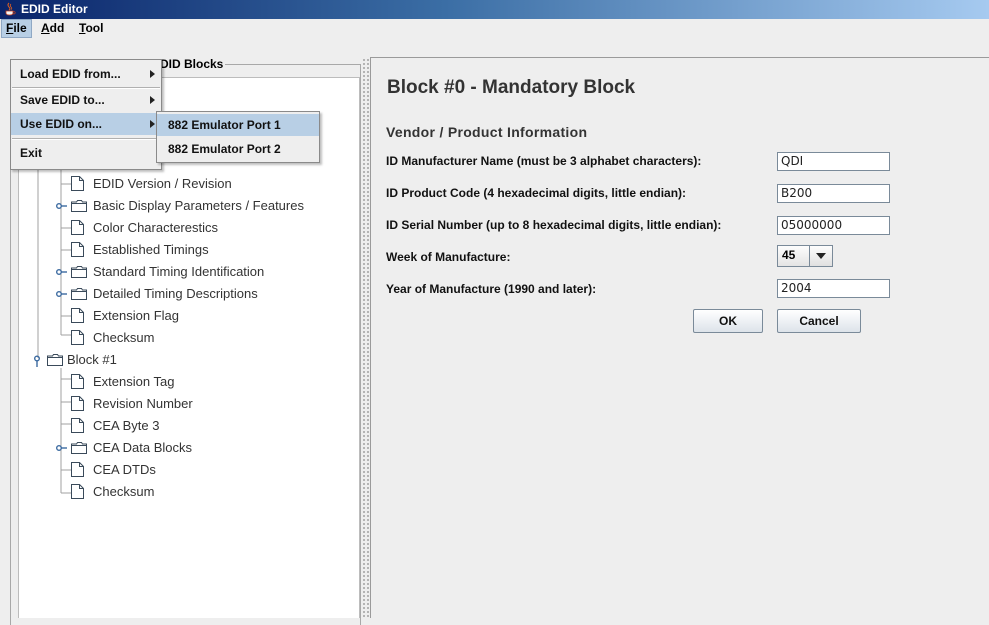 The width and height of the screenshot is (989, 625). I want to click on tree-folder: Standard Timing Identification, so click(189, 272).